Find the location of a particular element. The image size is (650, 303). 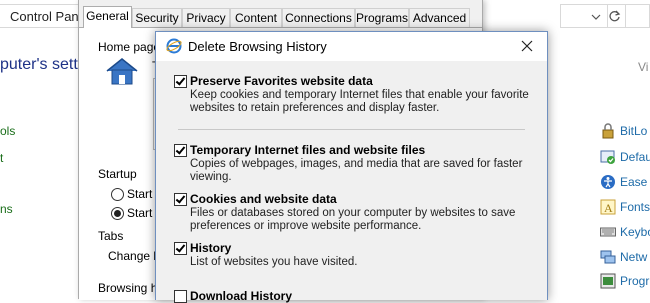

startup-label: Startup is located at coordinates (117, 174).